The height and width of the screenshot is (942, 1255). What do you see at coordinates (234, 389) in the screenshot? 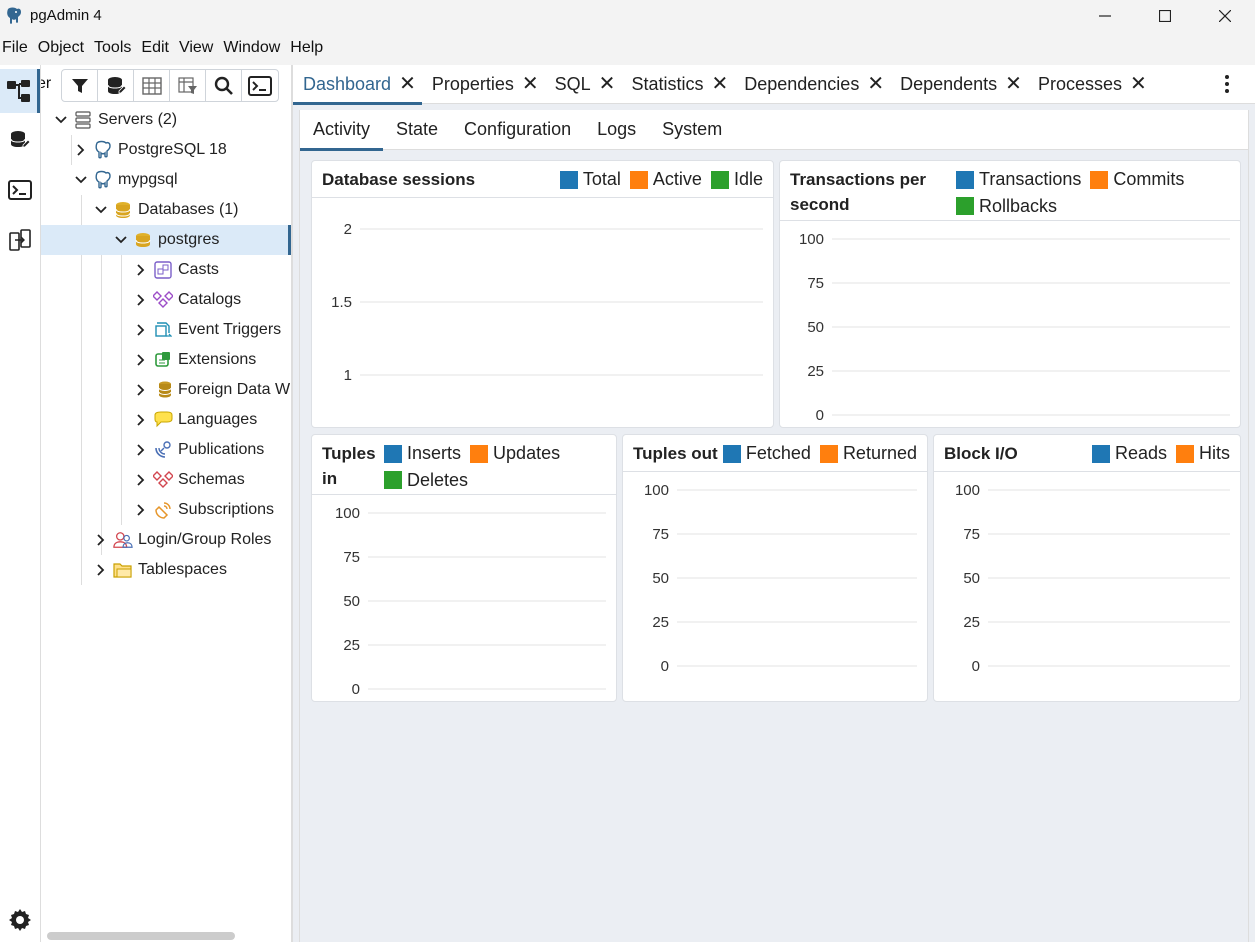
I see `tree-node-label: Foreign Data W` at bounding box center [234, 389].